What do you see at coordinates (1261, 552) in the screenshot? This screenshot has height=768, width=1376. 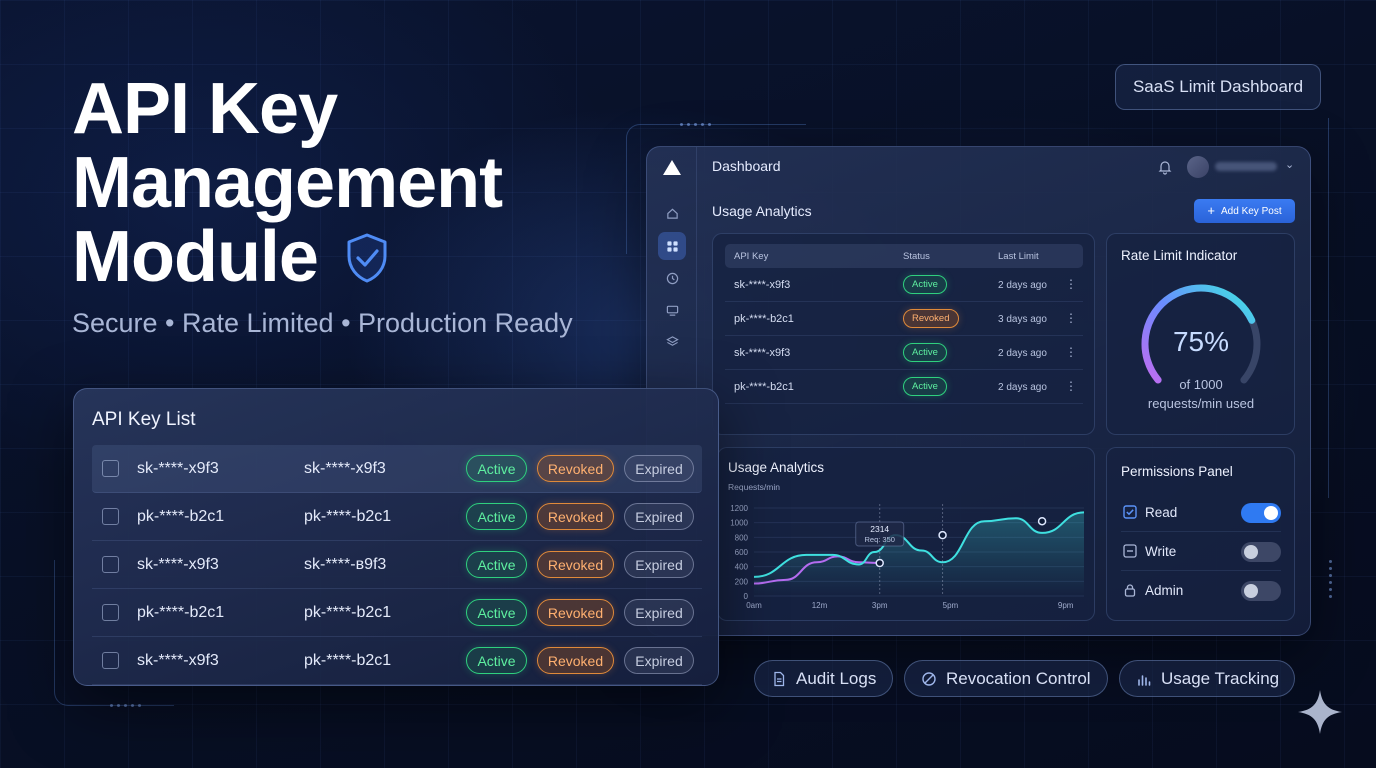 I see `write-toggle` at bounding box center [1261, 552].